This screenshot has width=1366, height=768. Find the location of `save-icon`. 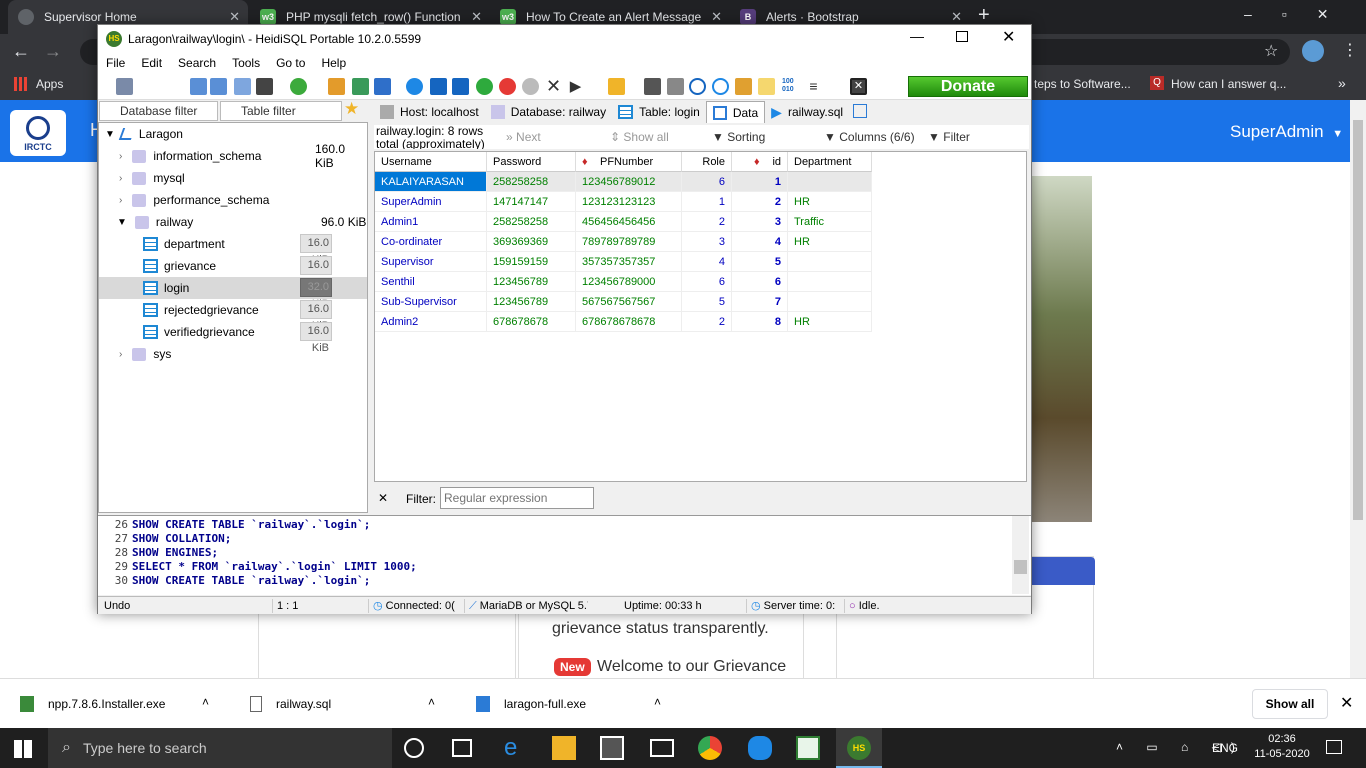

save-icon is located at coordinates (652, 86).